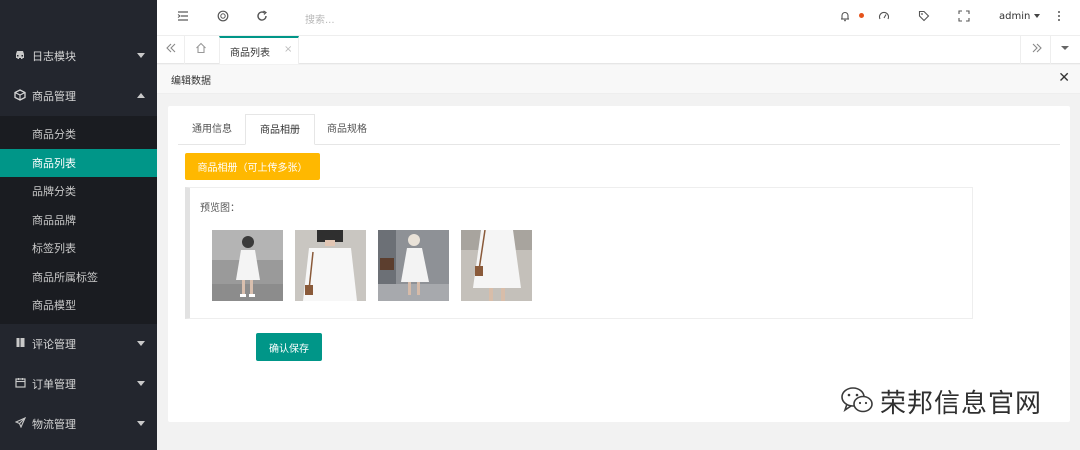 This screenshot has height=450, width=1080. Describe the element at coordinates (20, 56) in the screenshot. I see `car-icon` at that location.